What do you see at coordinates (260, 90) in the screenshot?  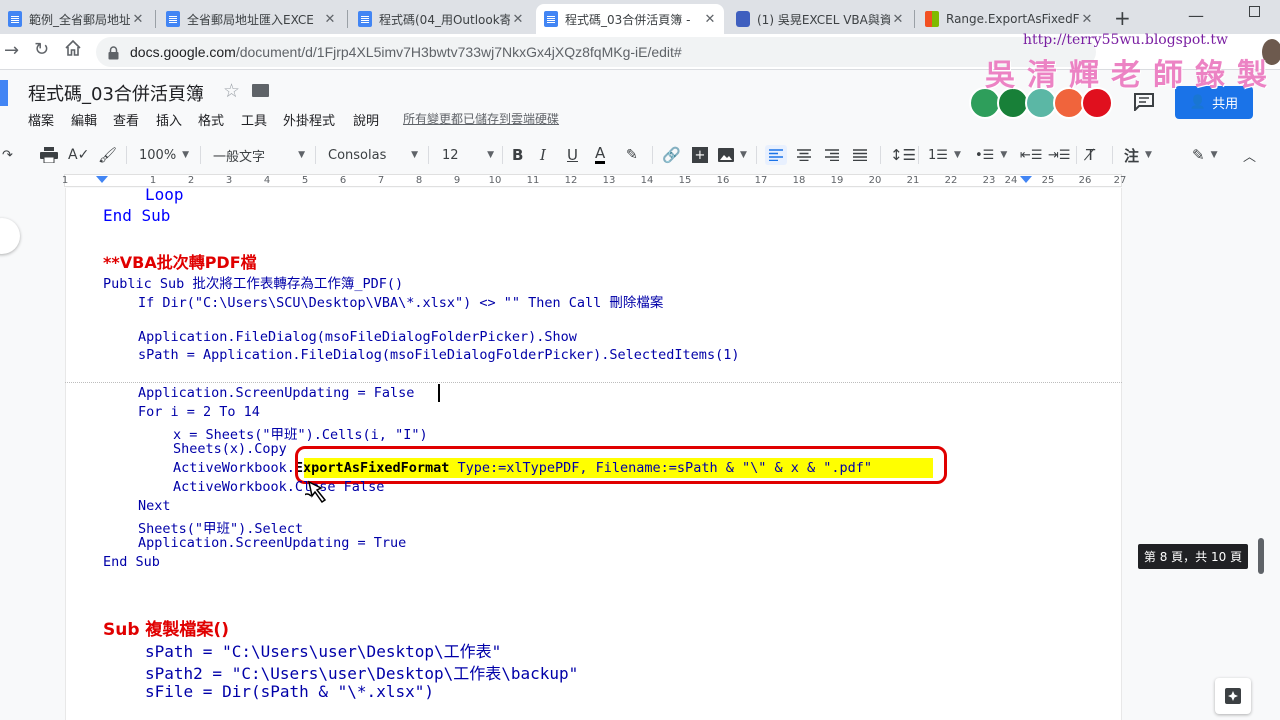 I see `folder-icon` at bounding box center [260, 90].